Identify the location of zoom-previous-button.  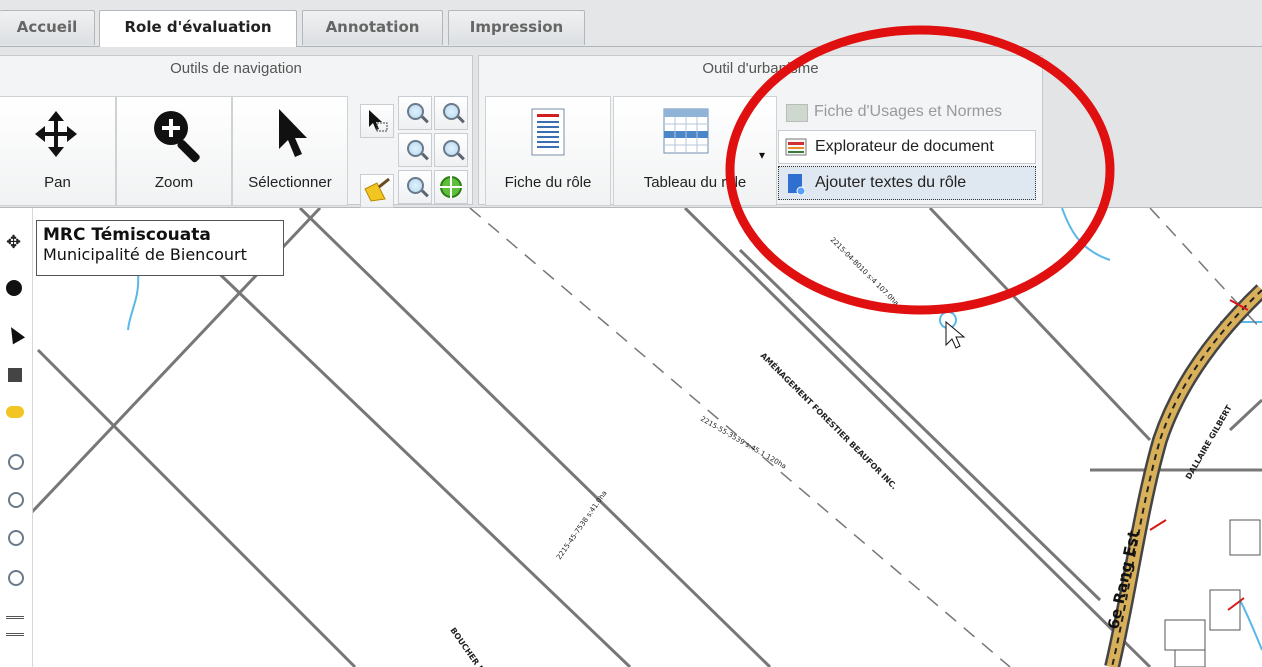
(451, 150).